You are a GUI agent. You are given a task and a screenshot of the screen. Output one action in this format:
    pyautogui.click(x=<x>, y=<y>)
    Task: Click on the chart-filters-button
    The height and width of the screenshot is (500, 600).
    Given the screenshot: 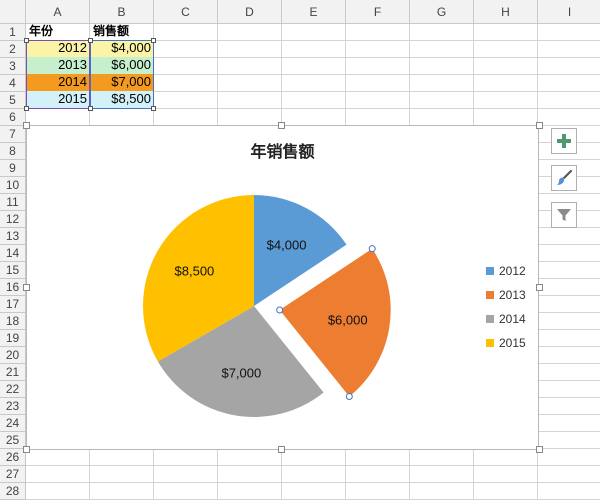 What is the action you would take?
    pyautogui.click(x=564, y=215)
    